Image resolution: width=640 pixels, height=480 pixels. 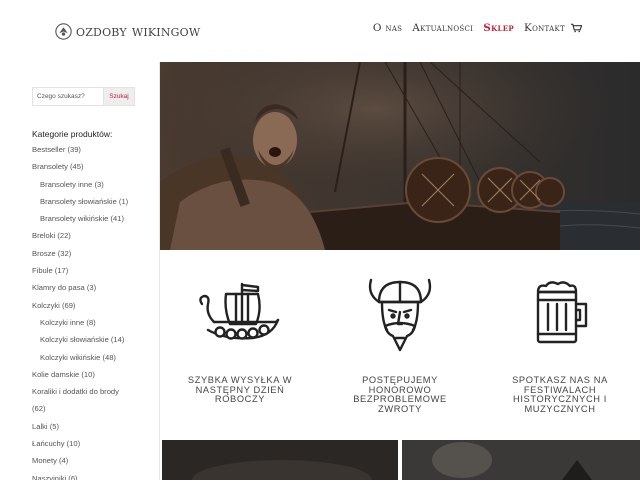 I want to click on search-form: Szukaj, so click(x=83, y=96).